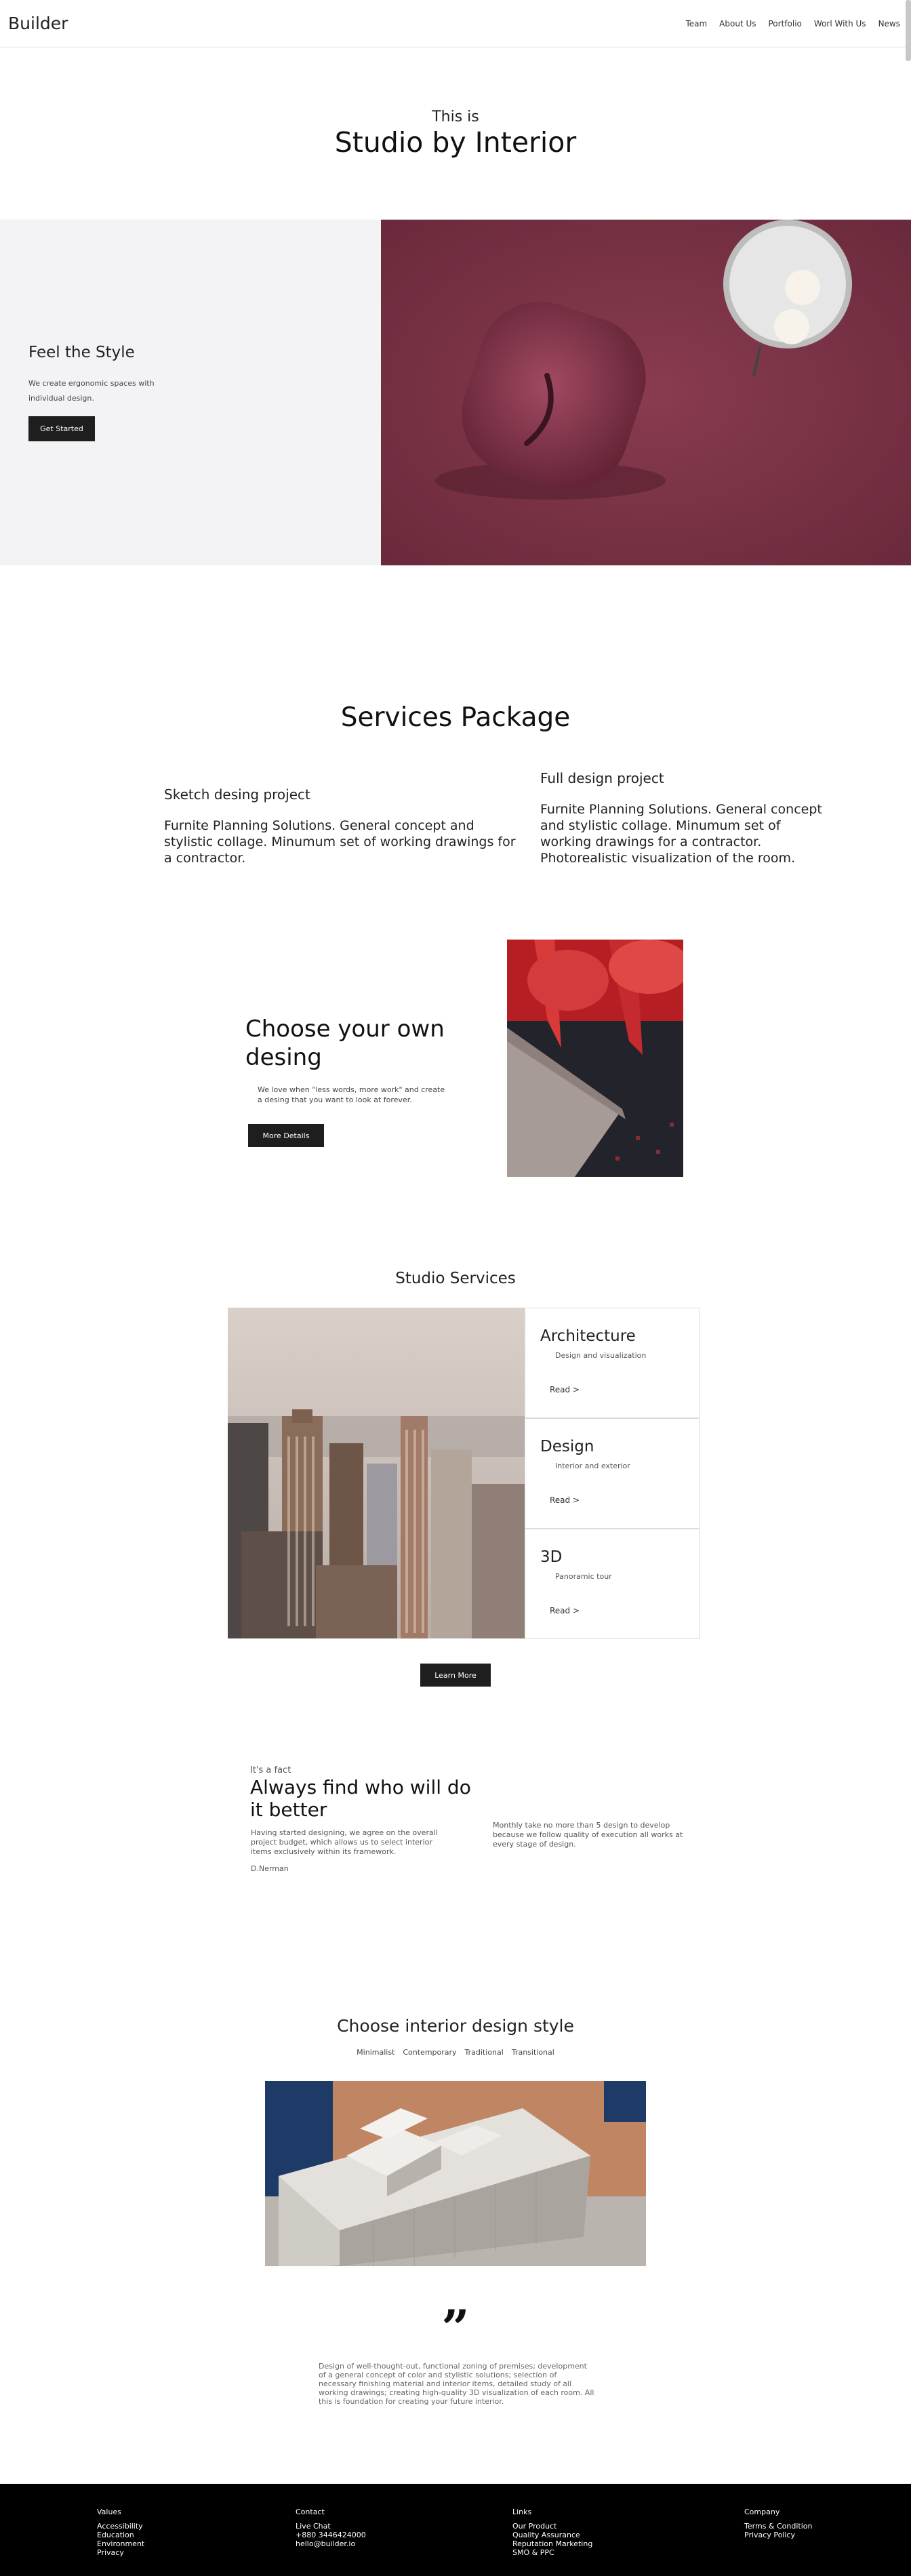  What do you see at coordinates (484, 2052) in the screenshot?
I see `tab-traditional: Traditional` at bounding box center [484, 2052].